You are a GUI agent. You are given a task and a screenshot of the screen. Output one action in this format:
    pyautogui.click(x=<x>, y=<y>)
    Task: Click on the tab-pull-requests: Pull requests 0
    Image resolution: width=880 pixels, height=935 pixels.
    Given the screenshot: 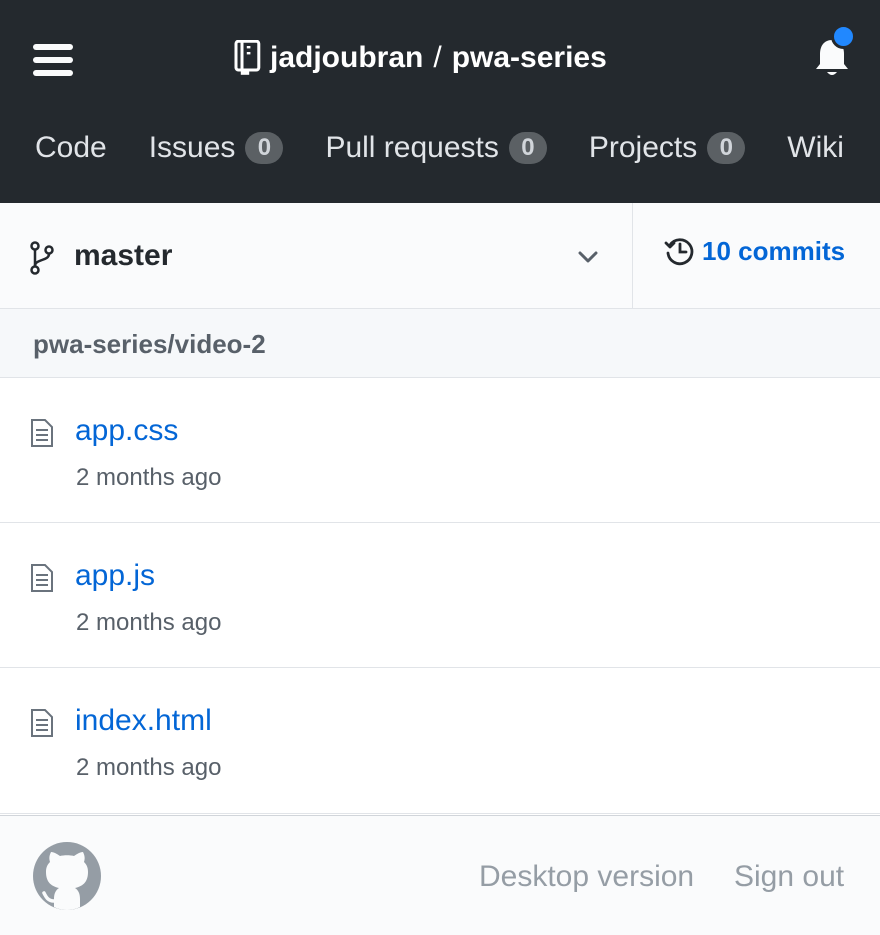 What is the action you would take?
    pyautogui.click(x=436, y=148)
    